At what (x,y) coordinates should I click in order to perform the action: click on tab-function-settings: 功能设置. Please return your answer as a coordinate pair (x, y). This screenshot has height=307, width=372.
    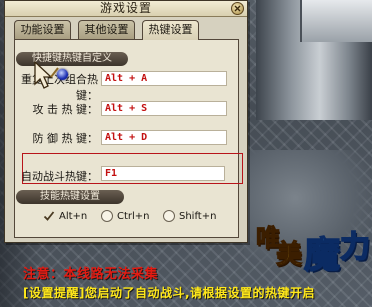
    Looking at the image, I should click on (42, 29).